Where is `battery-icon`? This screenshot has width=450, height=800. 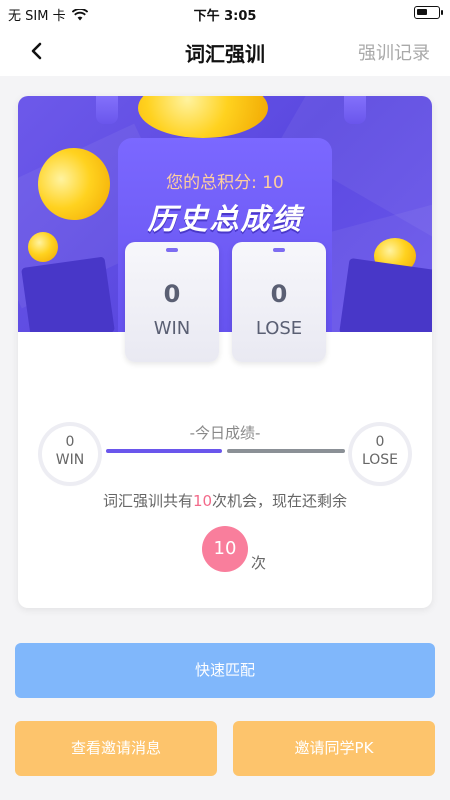 battery-icon is located at coordinates (428, 12).